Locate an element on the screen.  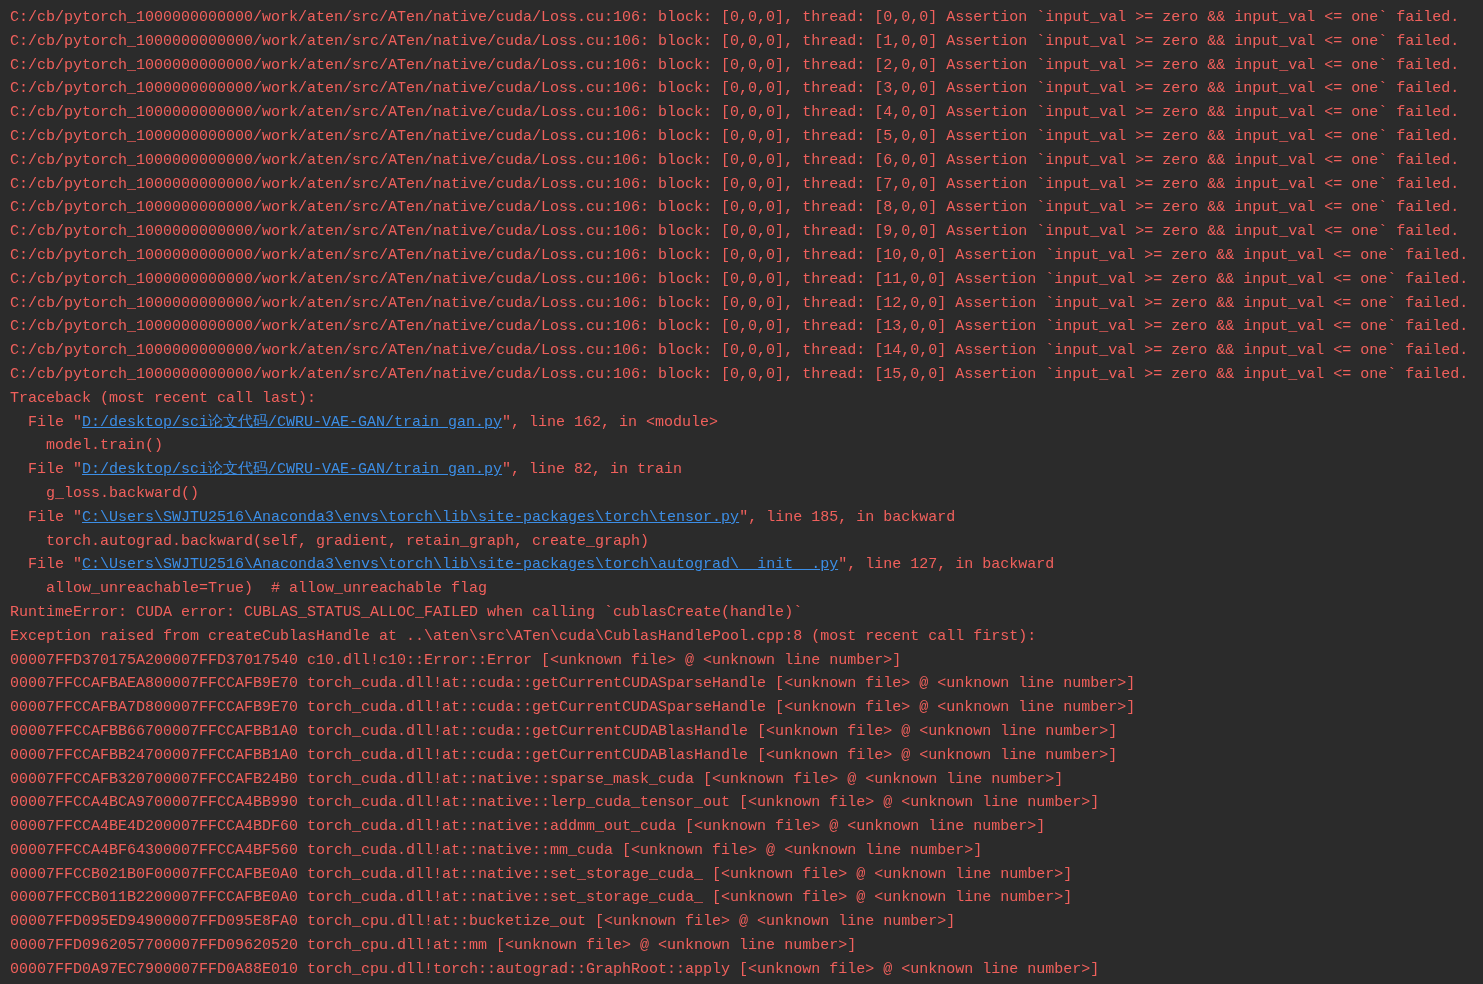
console-line: C:/cb/pytorch_1000000000000/work/aten/src/ATen/native/cuda/Loss.cu:106: block: [0,0,0], thread: [1,0,0] Assertion `input_val >= zero && input_val <= one` failed. is located at coordinates (735, 41).